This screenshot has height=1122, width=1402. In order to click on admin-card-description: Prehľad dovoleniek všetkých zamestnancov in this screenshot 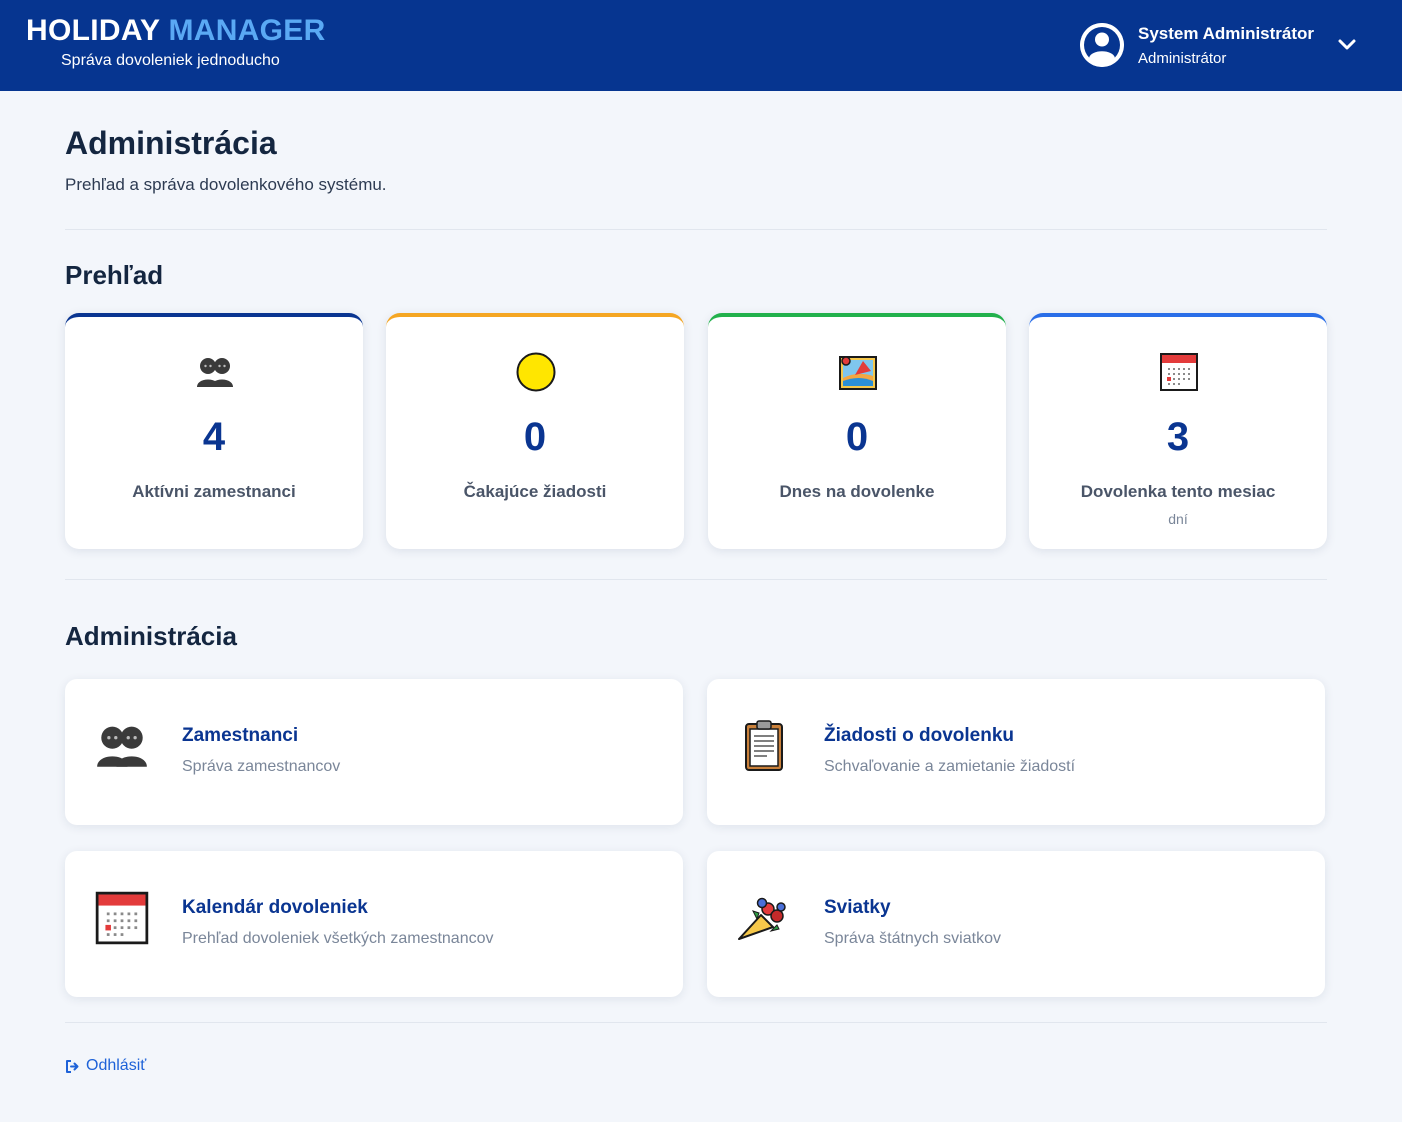, I will do `click(338, 938)`.